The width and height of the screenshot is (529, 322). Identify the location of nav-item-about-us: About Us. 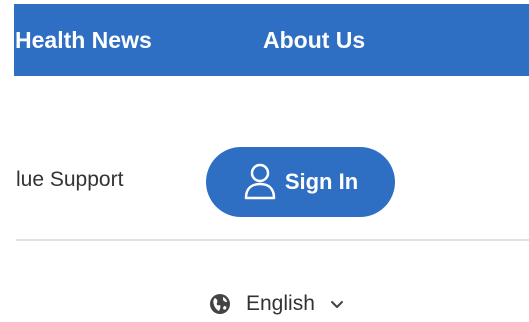
(314, 40).